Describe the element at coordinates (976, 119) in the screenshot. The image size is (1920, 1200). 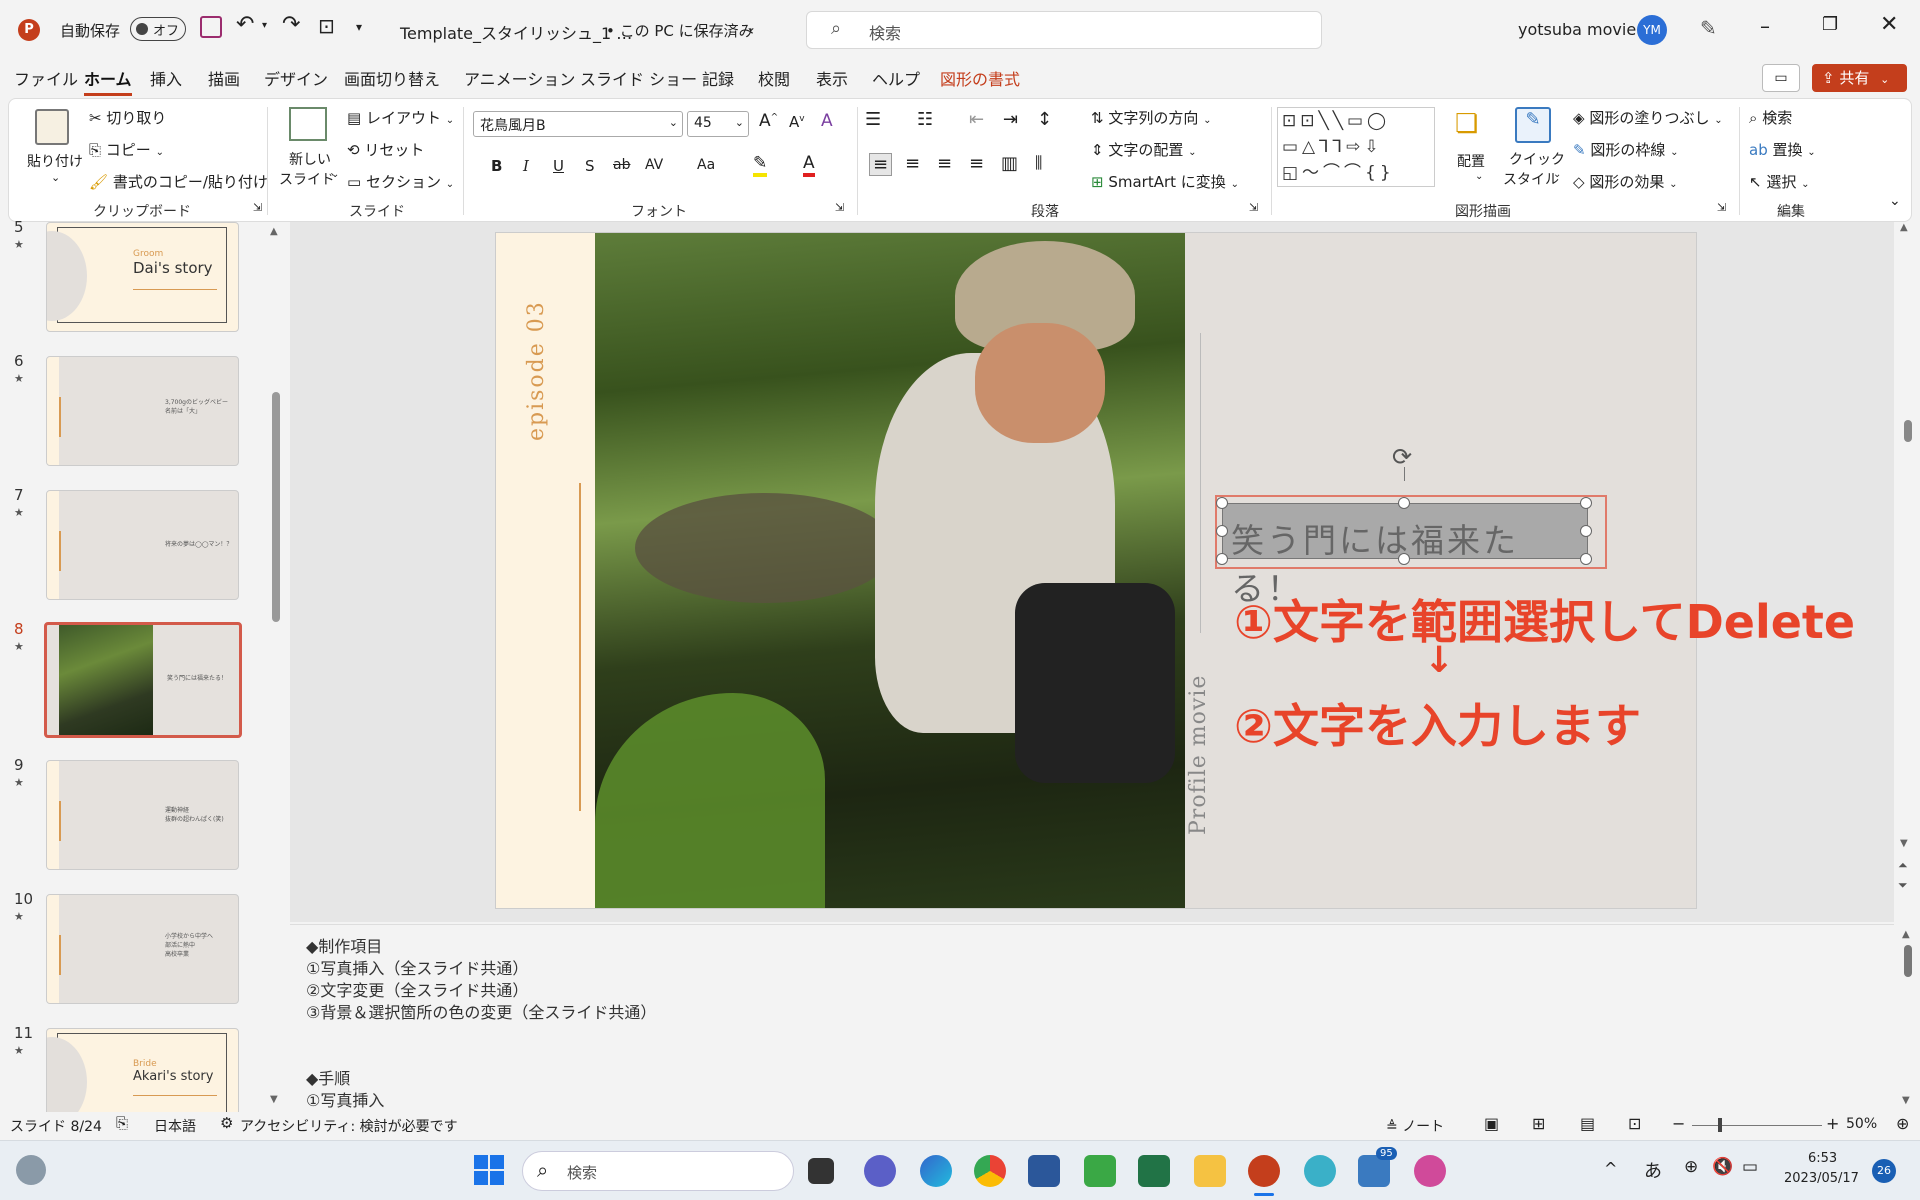
I see `decrease-indent-icon: ⇤` at that location.